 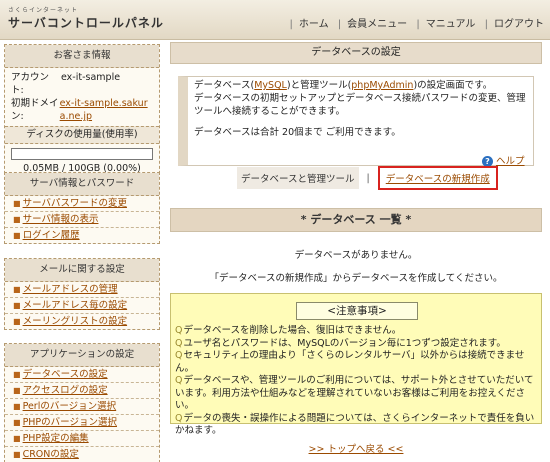 What do you see at coordinates (510, 161) in the screenshot?
I see `help-link: ヘルプ` at bounding box center [510, 161].